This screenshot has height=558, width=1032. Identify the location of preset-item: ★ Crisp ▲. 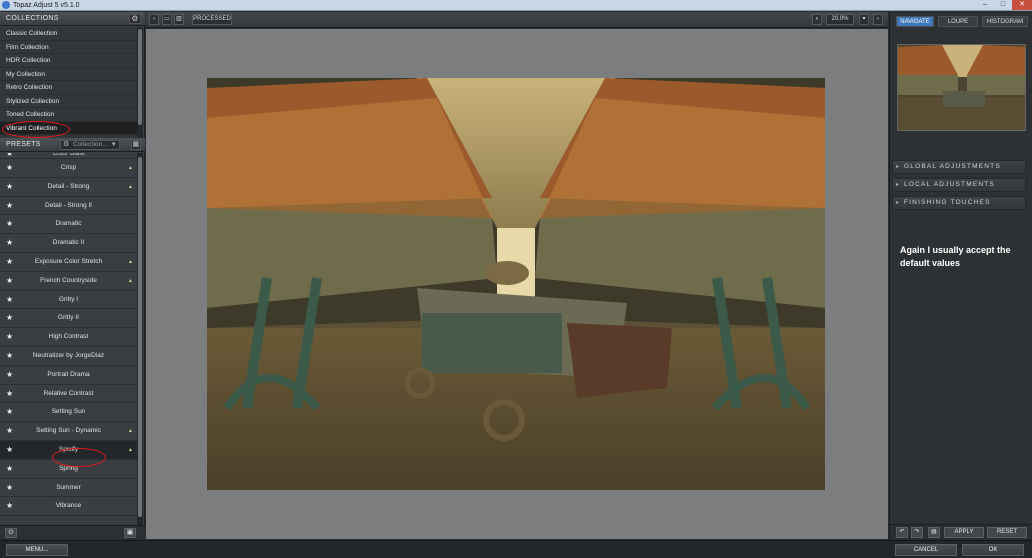
(68, 168).